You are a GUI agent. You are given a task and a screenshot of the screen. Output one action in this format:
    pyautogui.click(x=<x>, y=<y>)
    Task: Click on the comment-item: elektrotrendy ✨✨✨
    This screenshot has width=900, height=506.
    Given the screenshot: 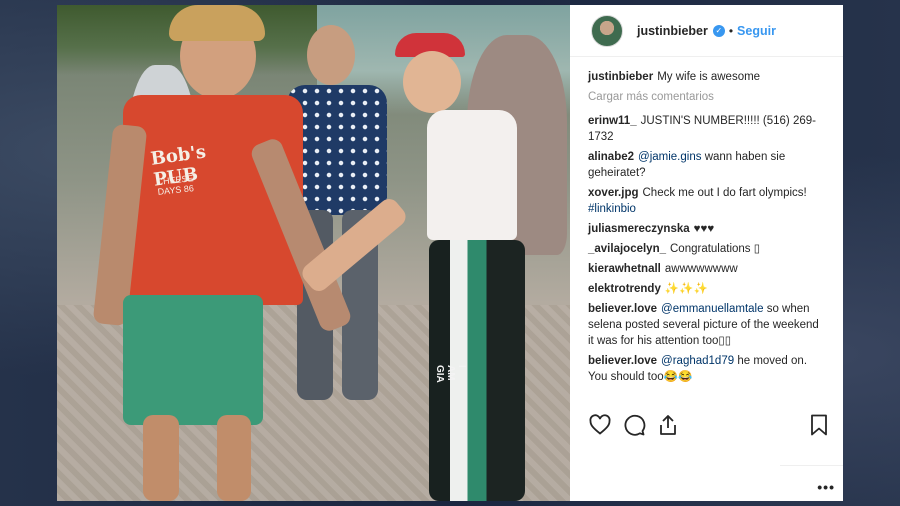 What is the action you would take?
    pyautogui.click(x=706, y=289)
    